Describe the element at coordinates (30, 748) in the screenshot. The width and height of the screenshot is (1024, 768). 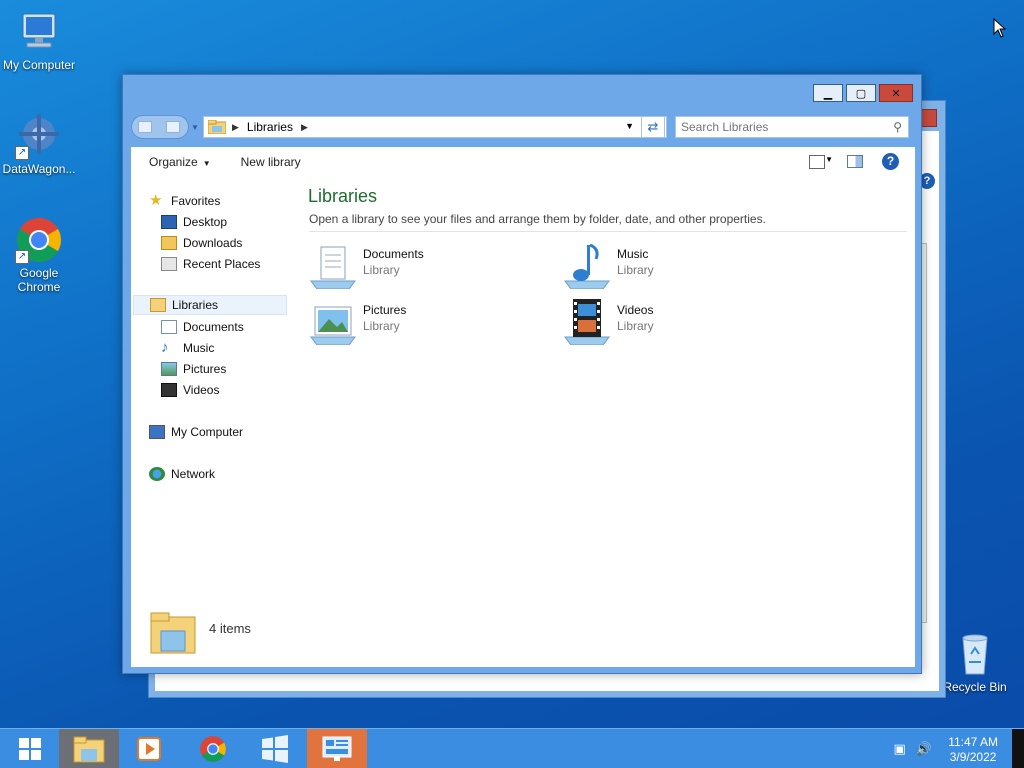
I see `start-button` at that location.